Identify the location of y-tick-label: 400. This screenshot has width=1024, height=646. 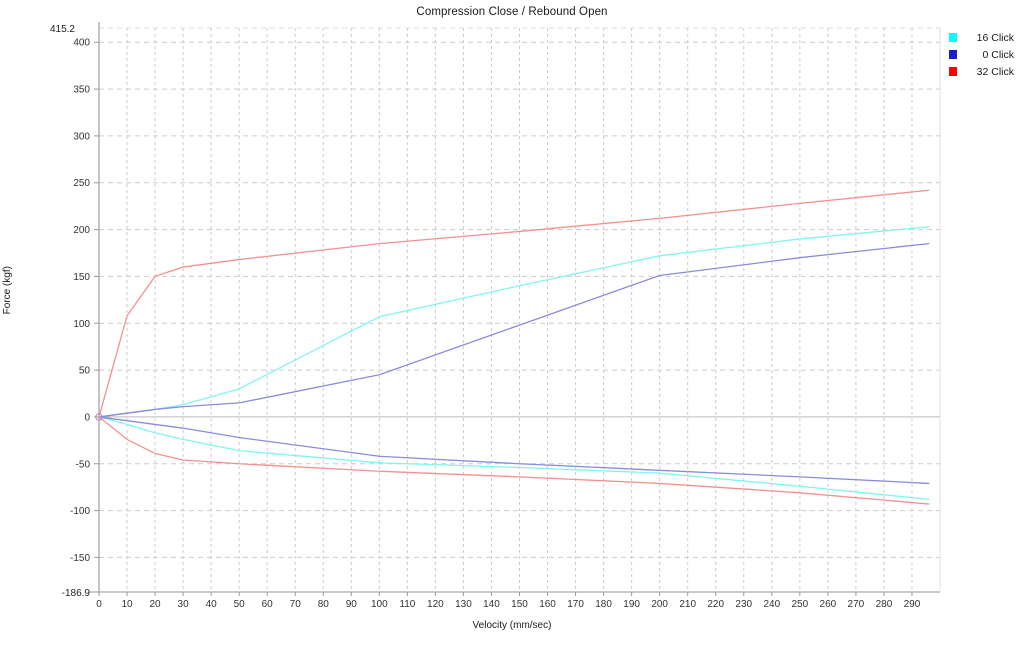
(81, 43).